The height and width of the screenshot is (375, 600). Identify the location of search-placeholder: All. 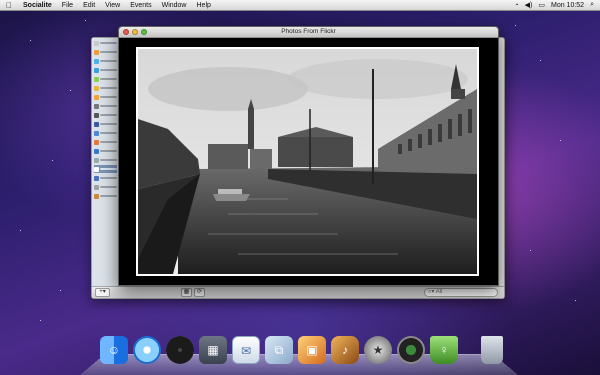
(439, 292).